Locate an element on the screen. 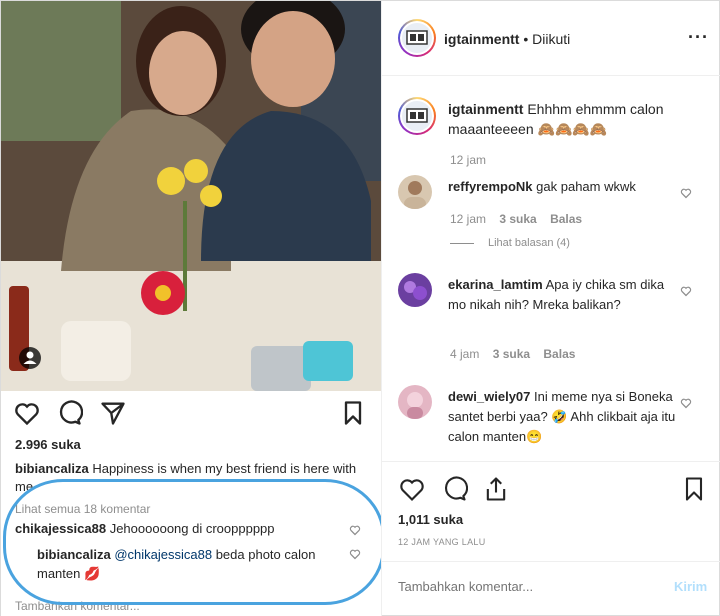  header-avatar is located at coordinates (417, 38).